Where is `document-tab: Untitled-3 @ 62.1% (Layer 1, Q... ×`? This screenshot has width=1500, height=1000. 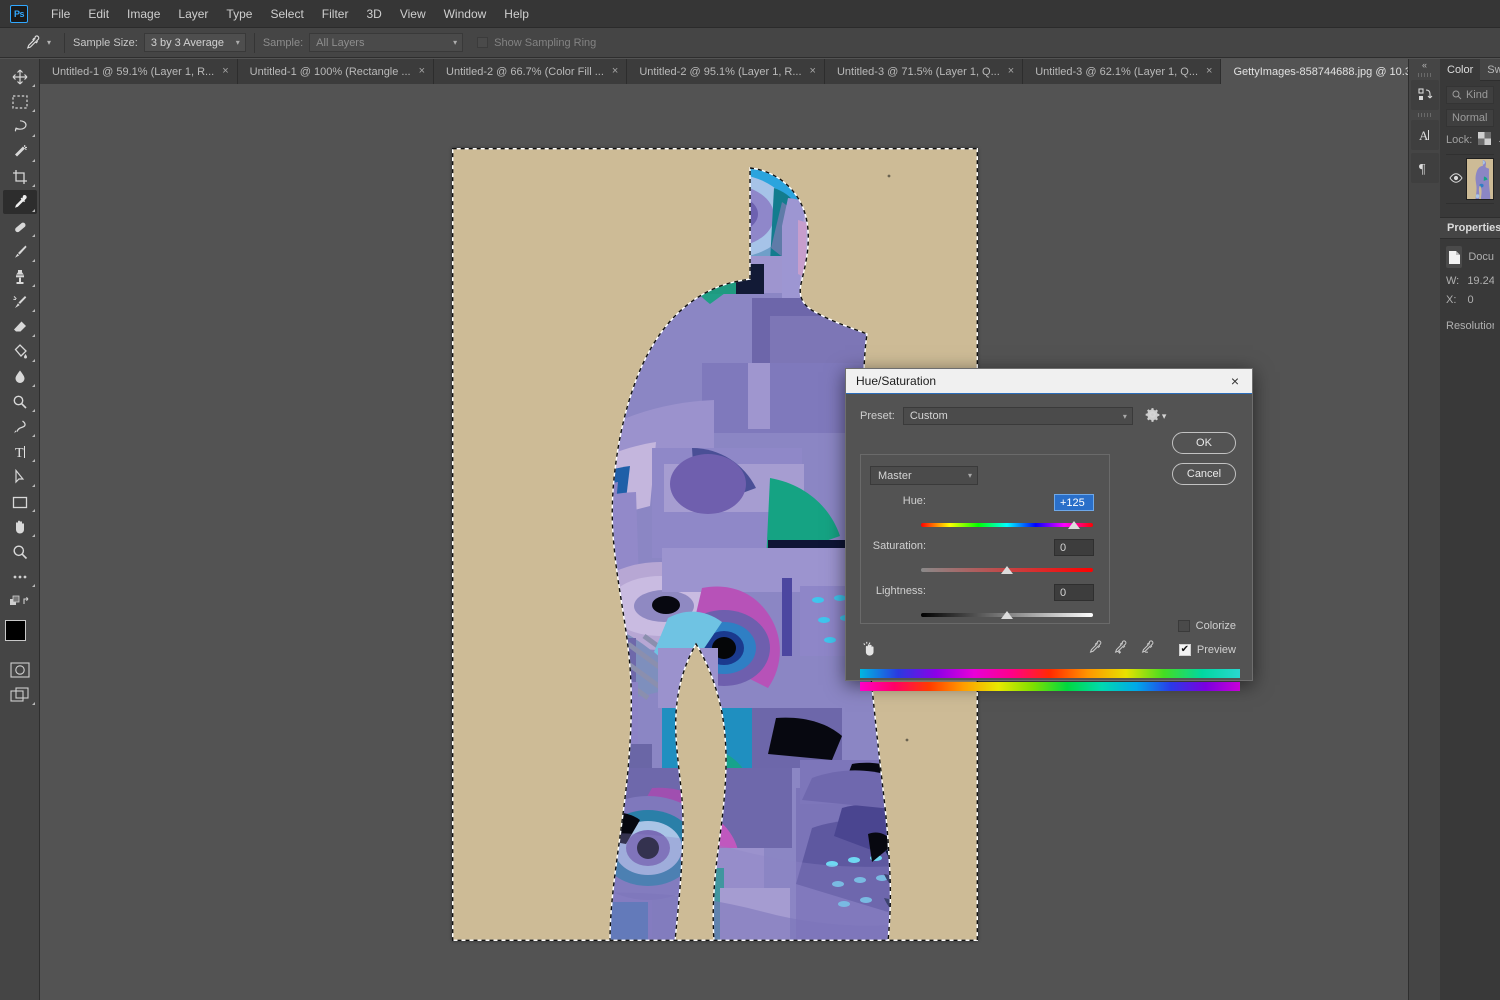
document-tab: Untitled-3 @ 62.1% (Layer 1, Q... × is located at coordinates (1122, 71).